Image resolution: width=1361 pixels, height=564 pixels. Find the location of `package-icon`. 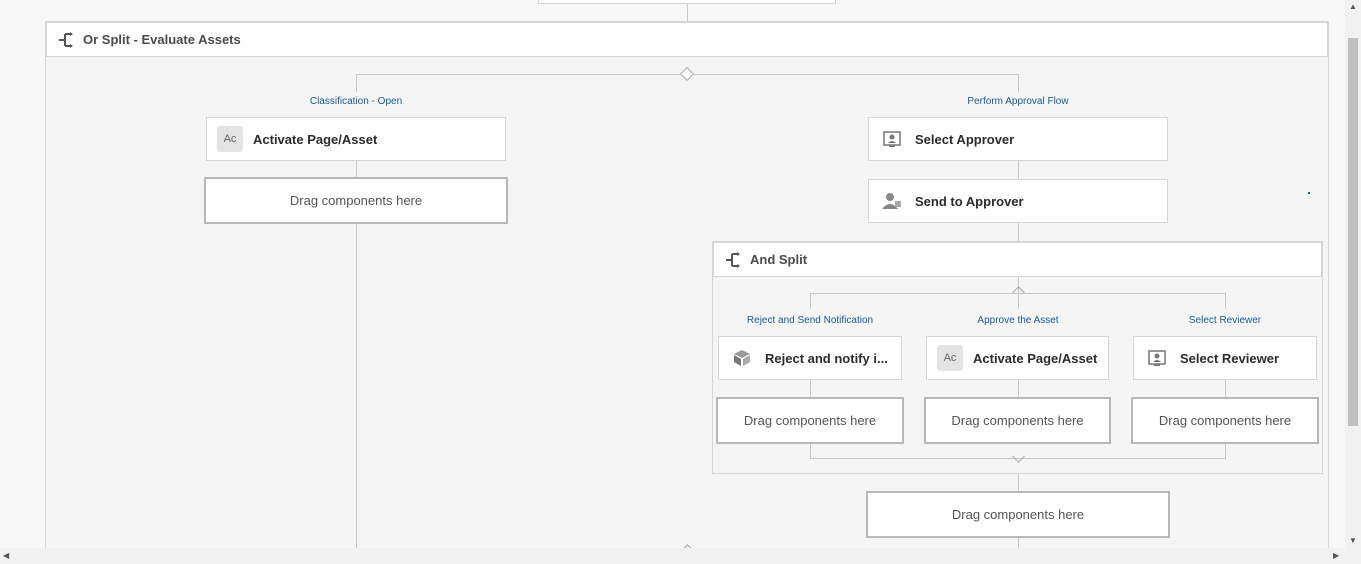

package-icon is located at coordinates (742, 358).